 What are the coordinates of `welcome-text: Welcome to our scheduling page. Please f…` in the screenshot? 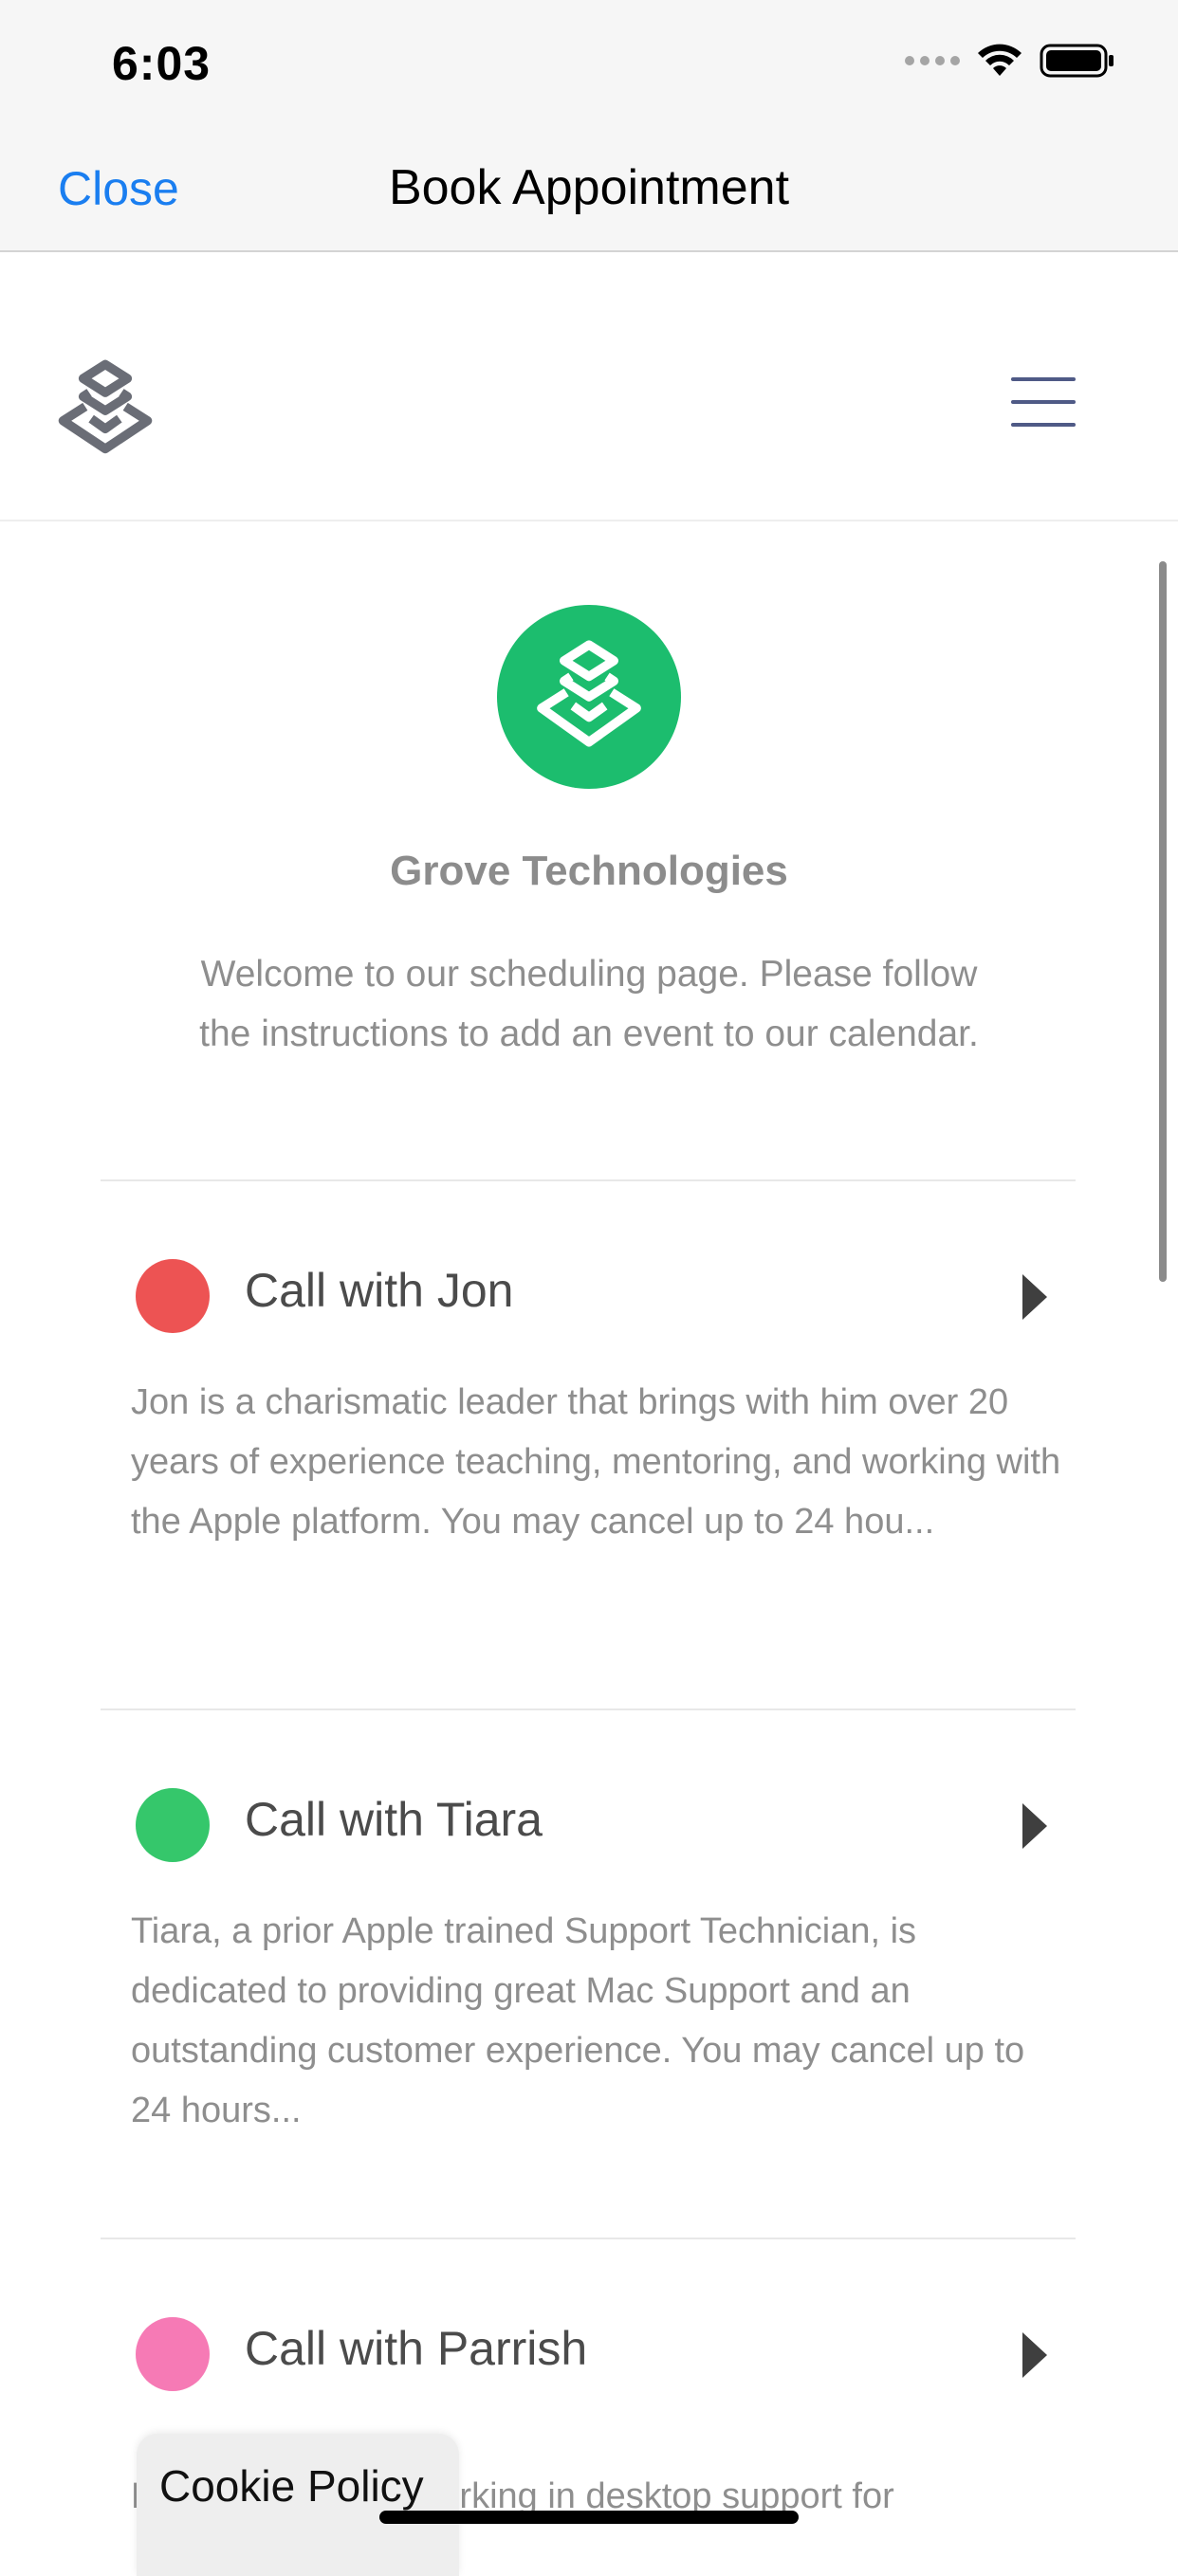 It's located at (589, 1004).